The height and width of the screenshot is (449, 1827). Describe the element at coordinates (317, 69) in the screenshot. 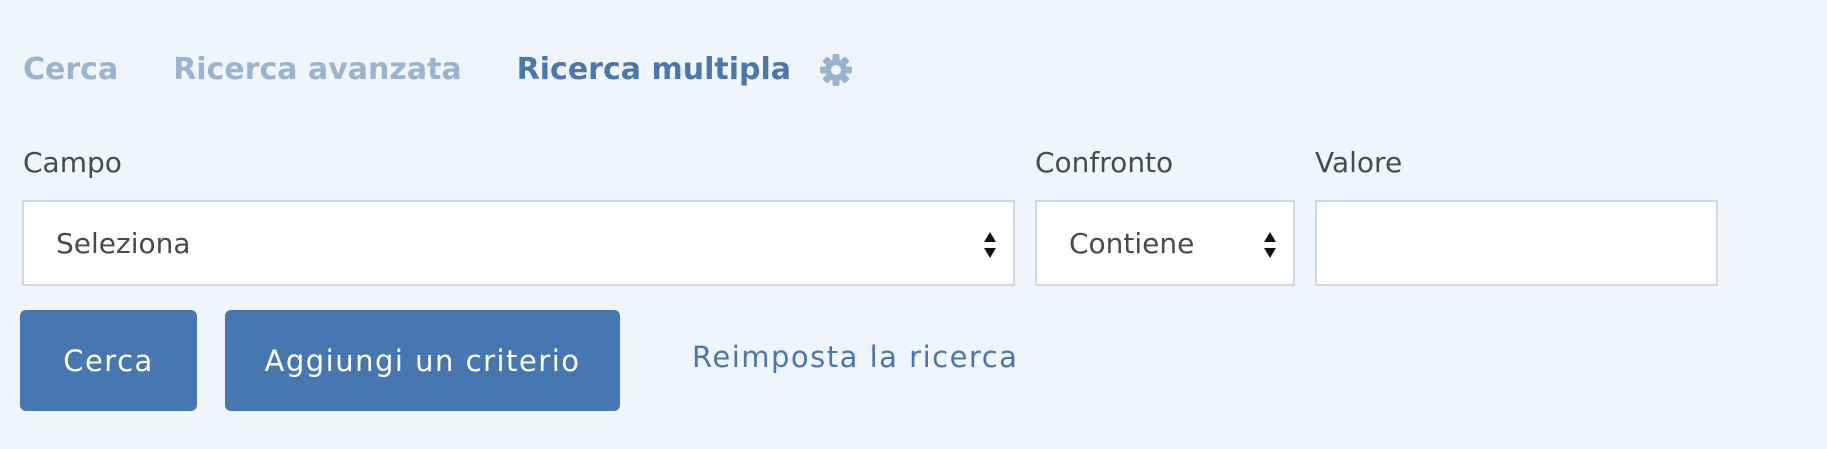

I see `tab-ricerca-avanzata: Ricerca avanzata` at that location.